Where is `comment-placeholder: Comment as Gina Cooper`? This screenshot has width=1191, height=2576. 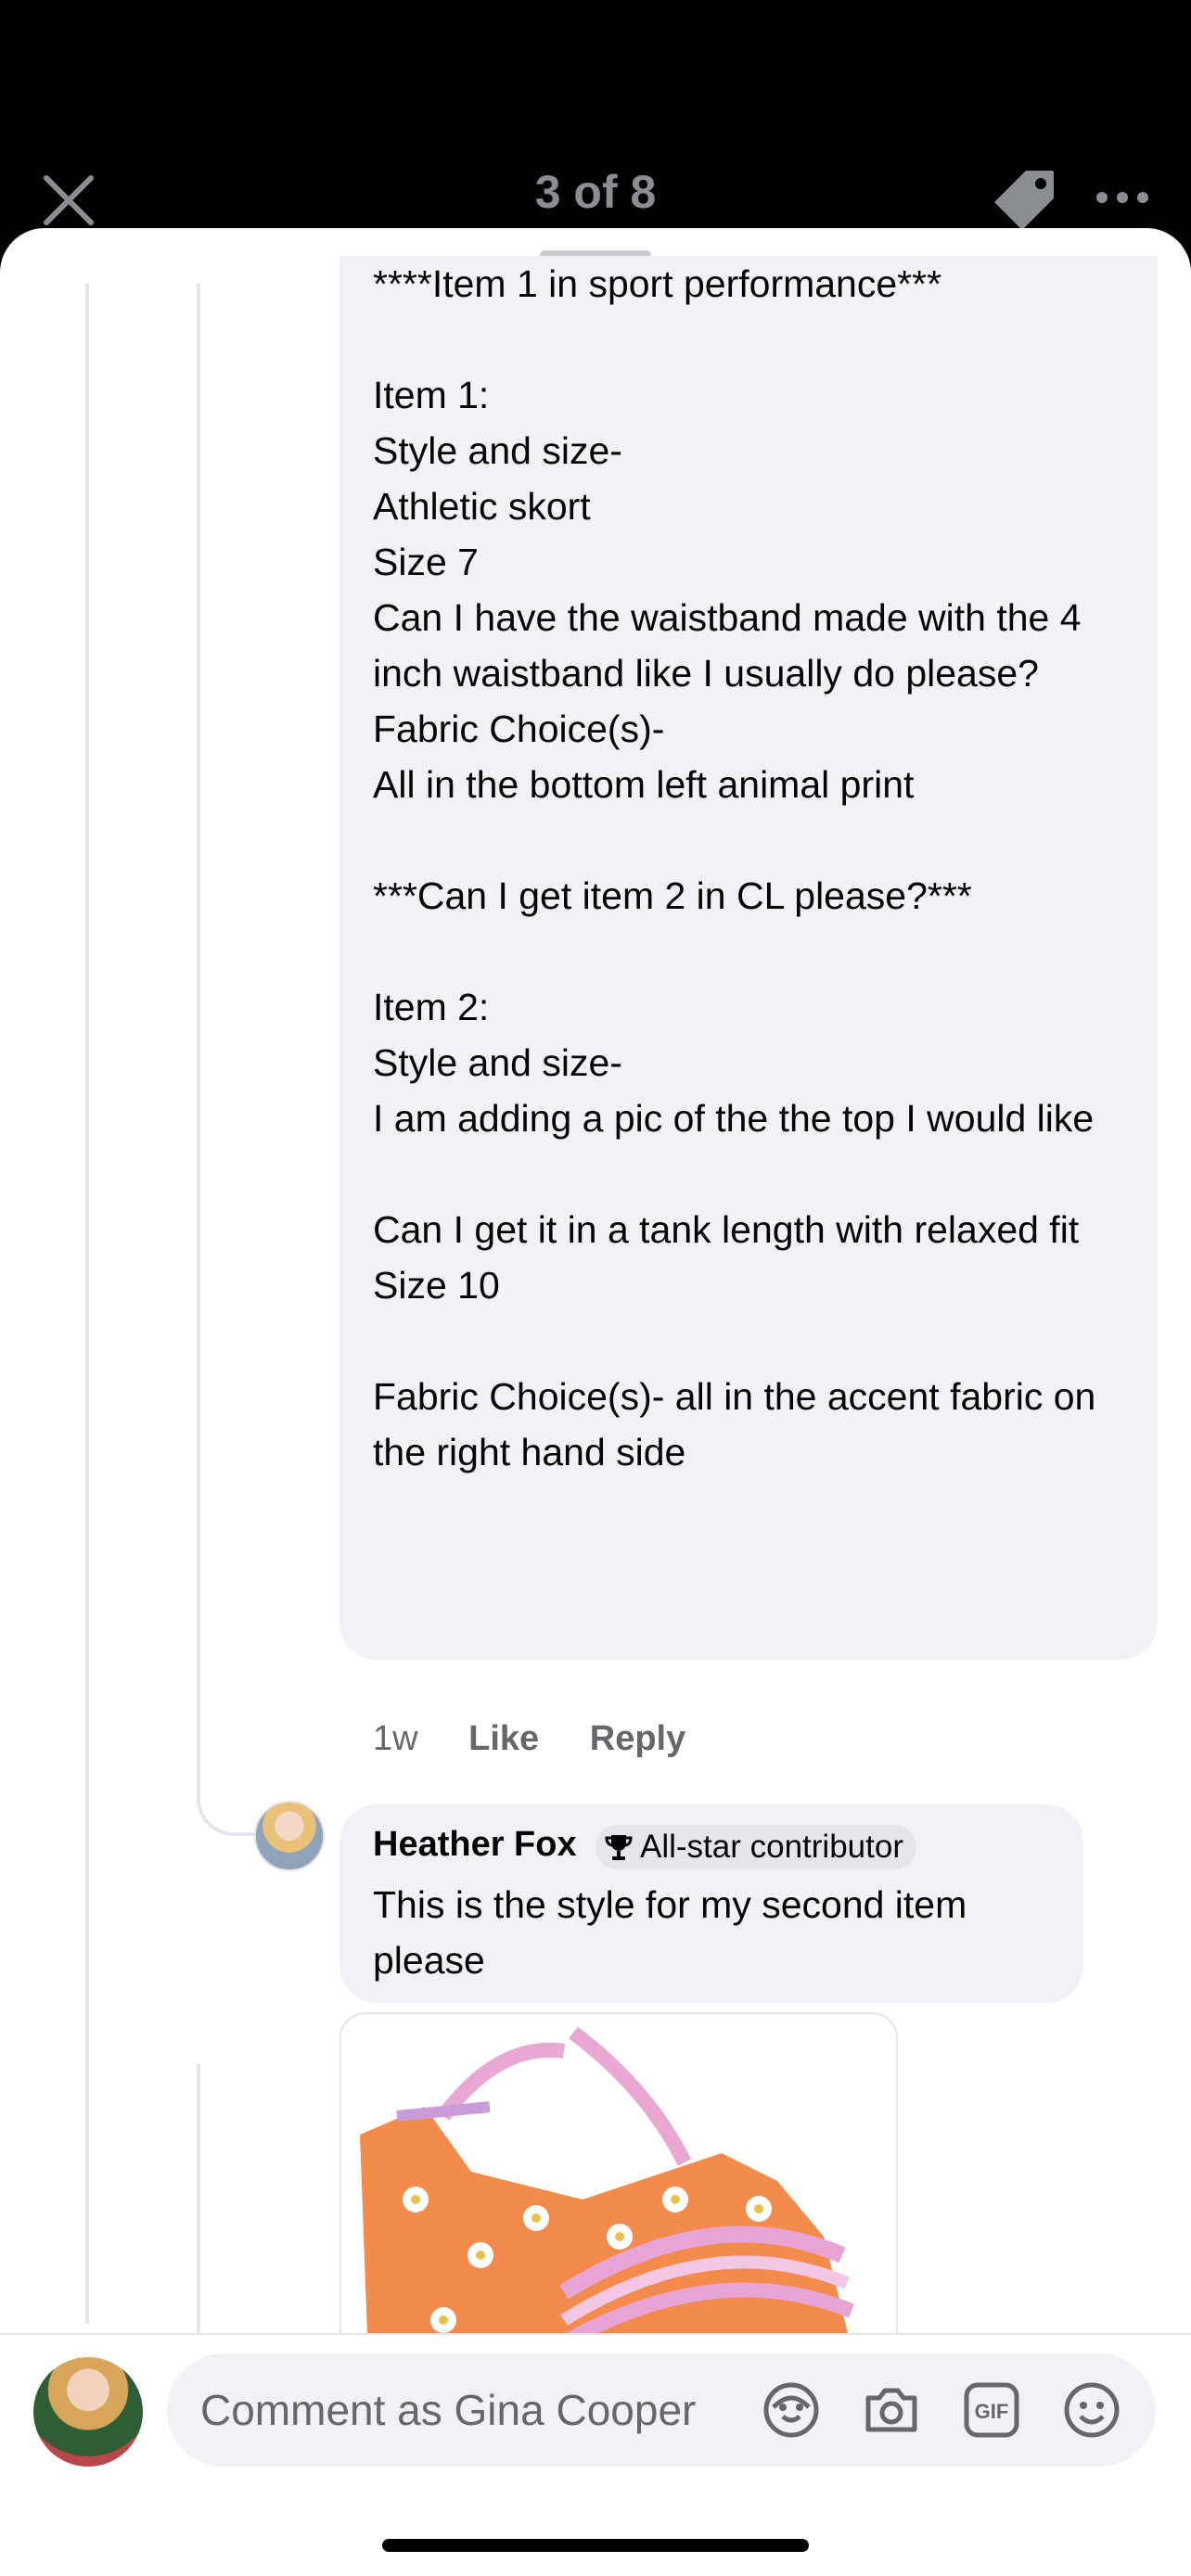
comment-placeholder: Comment as Gina Cooper is located at coordinates (449, 2410).